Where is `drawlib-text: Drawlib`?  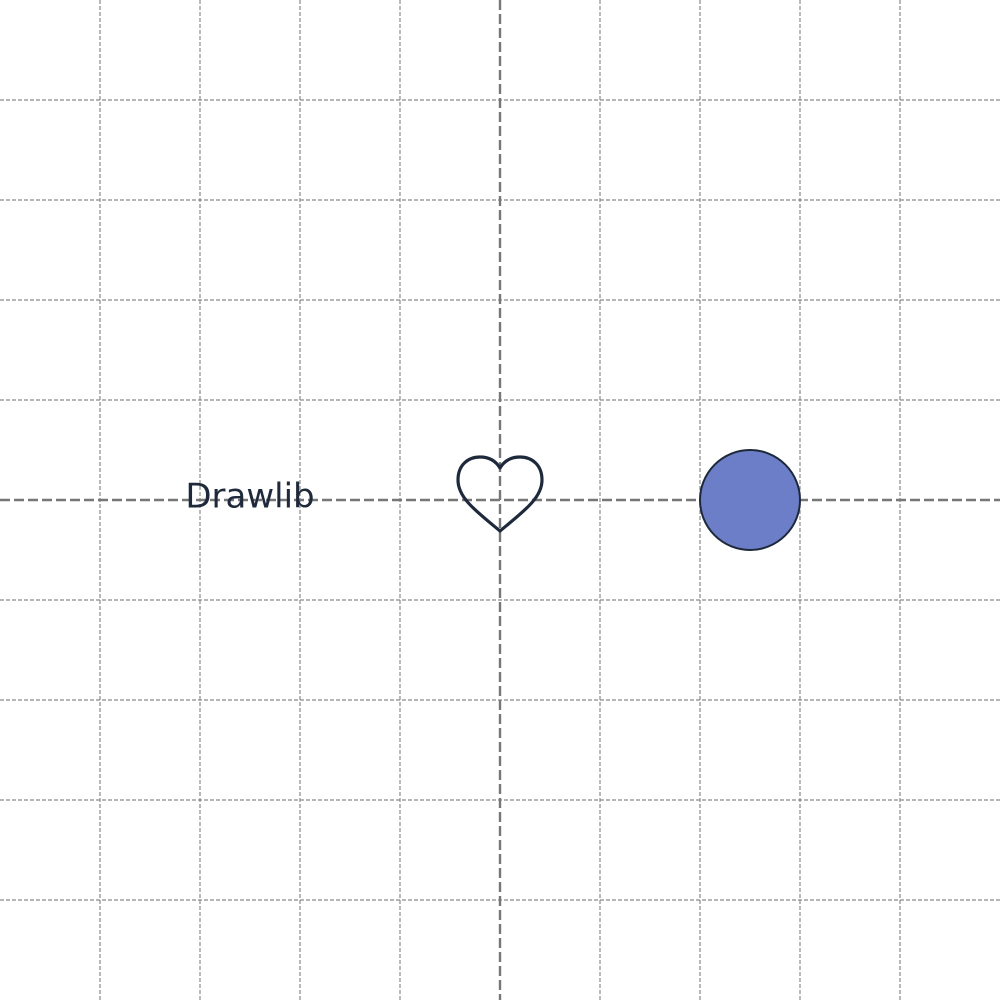
drawlib-text: Drawlib is located at coordinates (249, 497).